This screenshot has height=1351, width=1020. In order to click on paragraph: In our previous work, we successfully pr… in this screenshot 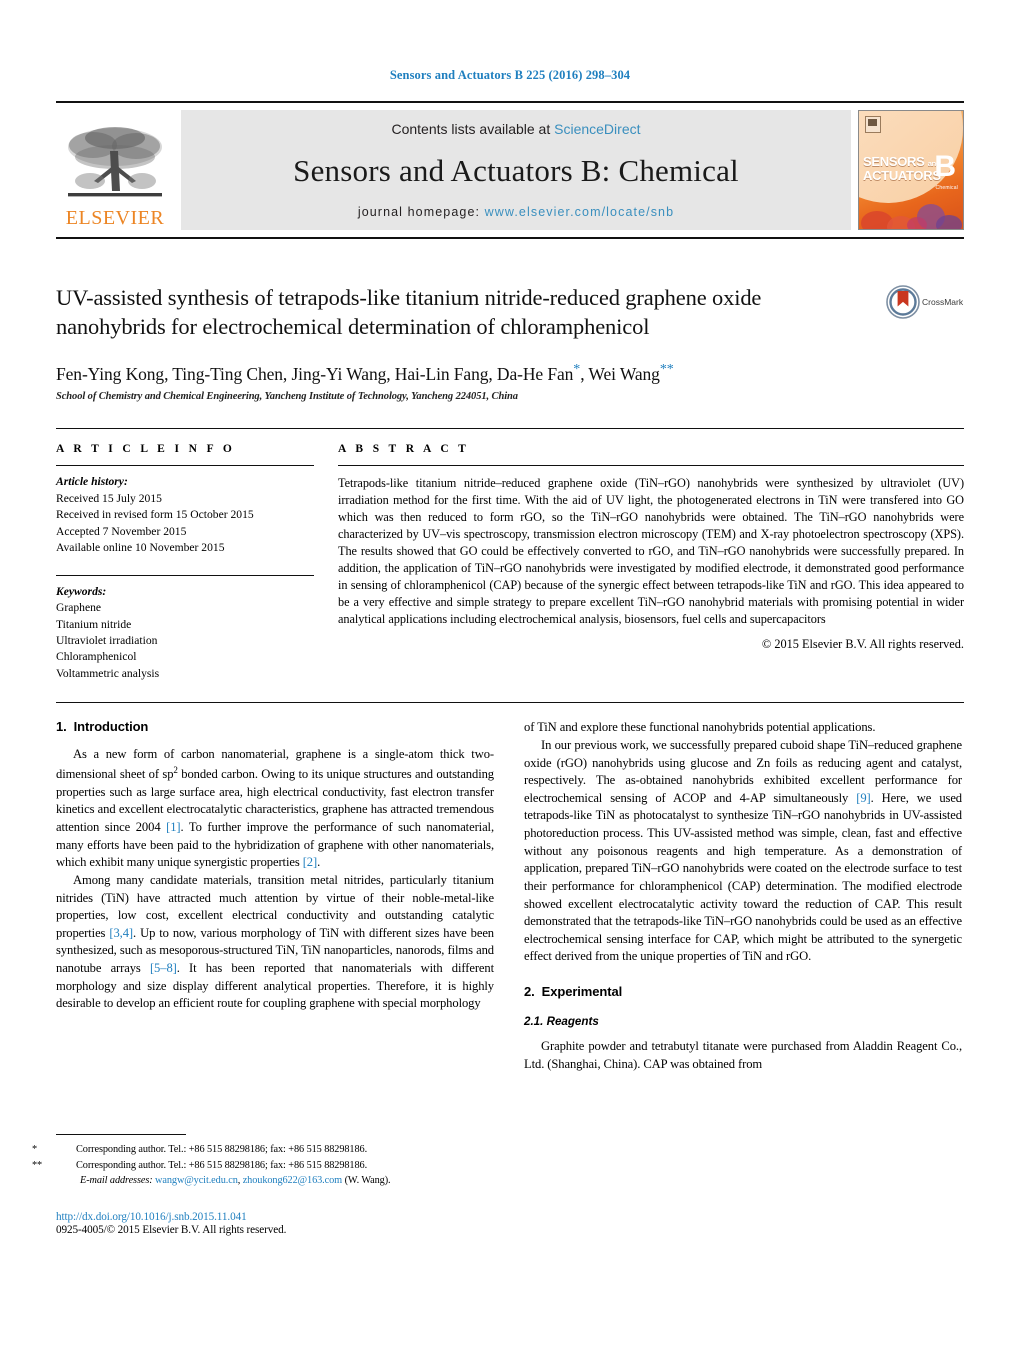, I will do `click(743, 851)`.